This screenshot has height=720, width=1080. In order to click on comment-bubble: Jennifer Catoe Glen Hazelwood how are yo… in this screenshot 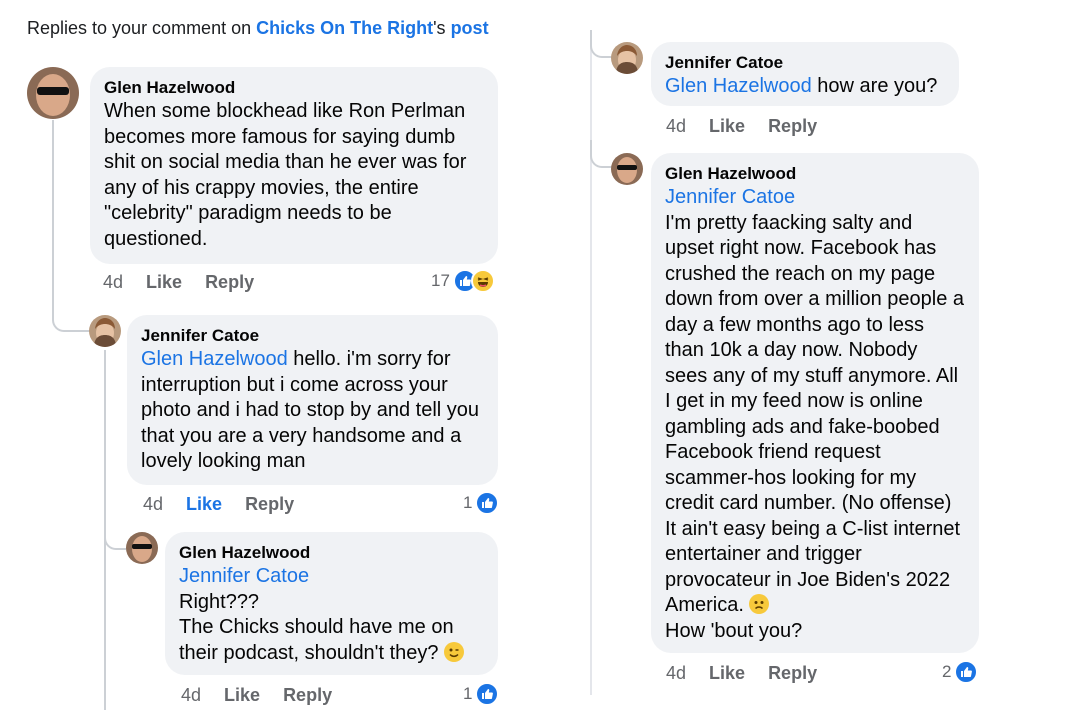, I will do `click(805, 74)`.